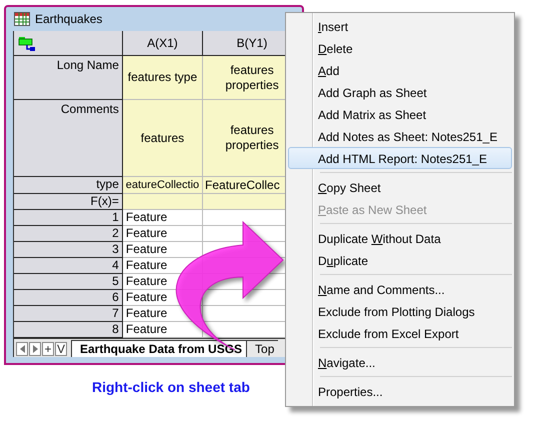 The height and width of the screenshot is (426, 533). Describe the element at coordinates (68, 78) in the screenshot. I see `row-label: Long Name` at that location.